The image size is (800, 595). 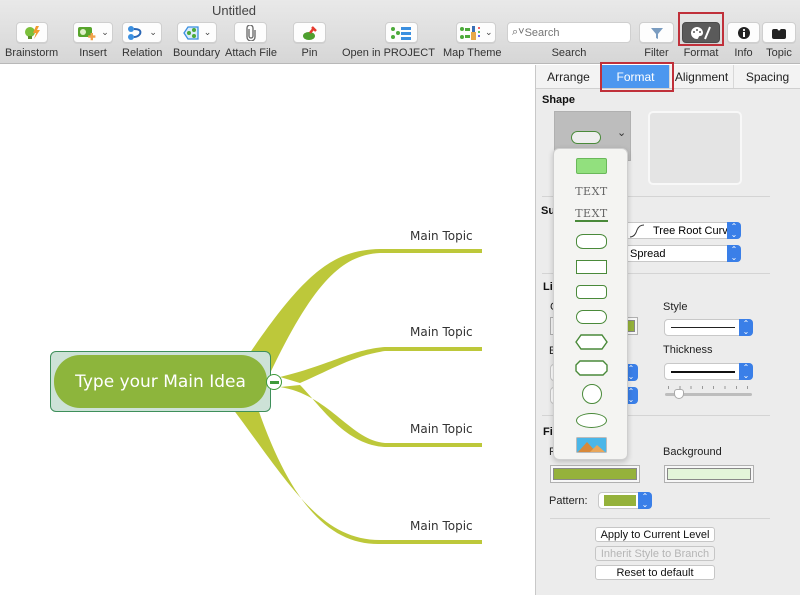 I want to click on fill-color-well, so click(x=595, y=474).